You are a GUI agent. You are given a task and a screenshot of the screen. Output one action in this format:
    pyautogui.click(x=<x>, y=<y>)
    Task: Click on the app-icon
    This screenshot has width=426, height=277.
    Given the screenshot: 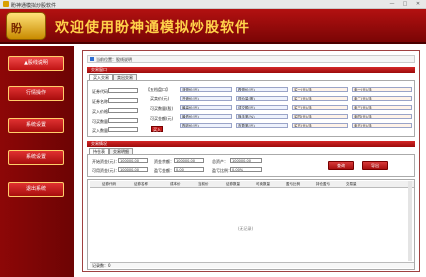 What is the action you would take?
    pyautogui.click(x=6, y=4)
    